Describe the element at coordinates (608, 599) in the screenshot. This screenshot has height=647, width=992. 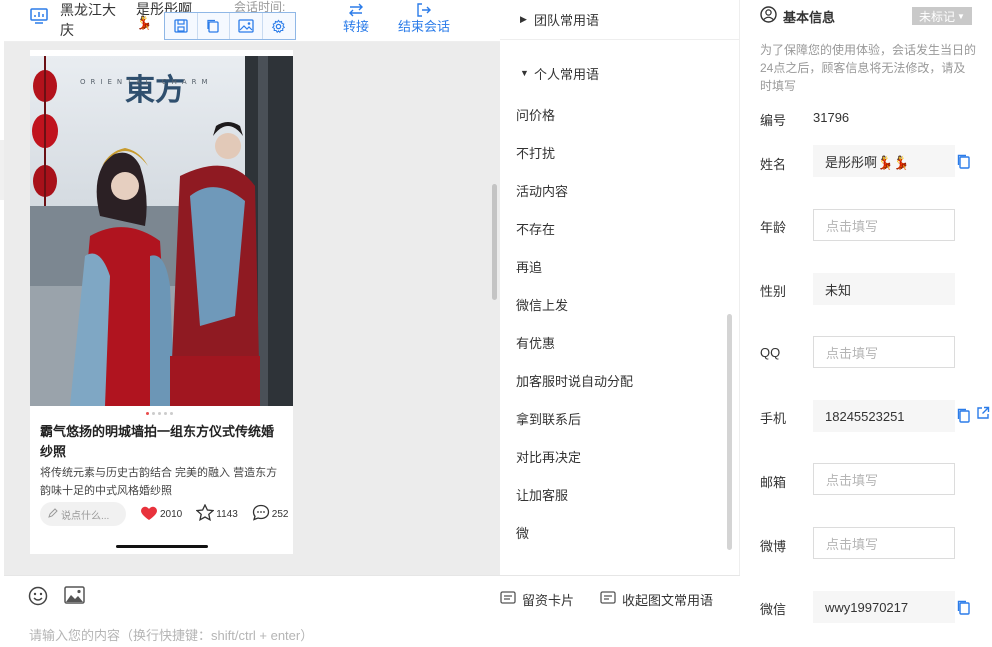
I see `message-icon` at that location.